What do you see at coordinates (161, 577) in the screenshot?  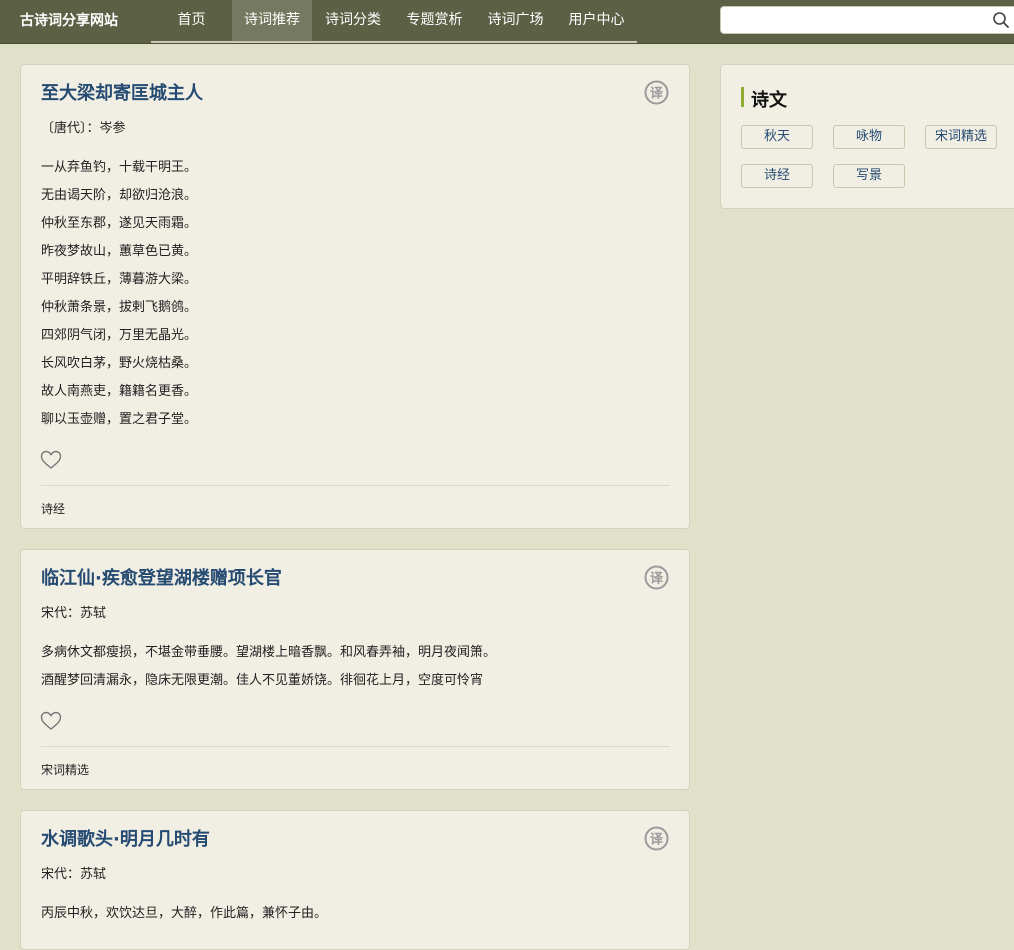 I see `poem-title: 临江仙·疾愈登望湖楼赠项长官` at bounding box center [161, 577].